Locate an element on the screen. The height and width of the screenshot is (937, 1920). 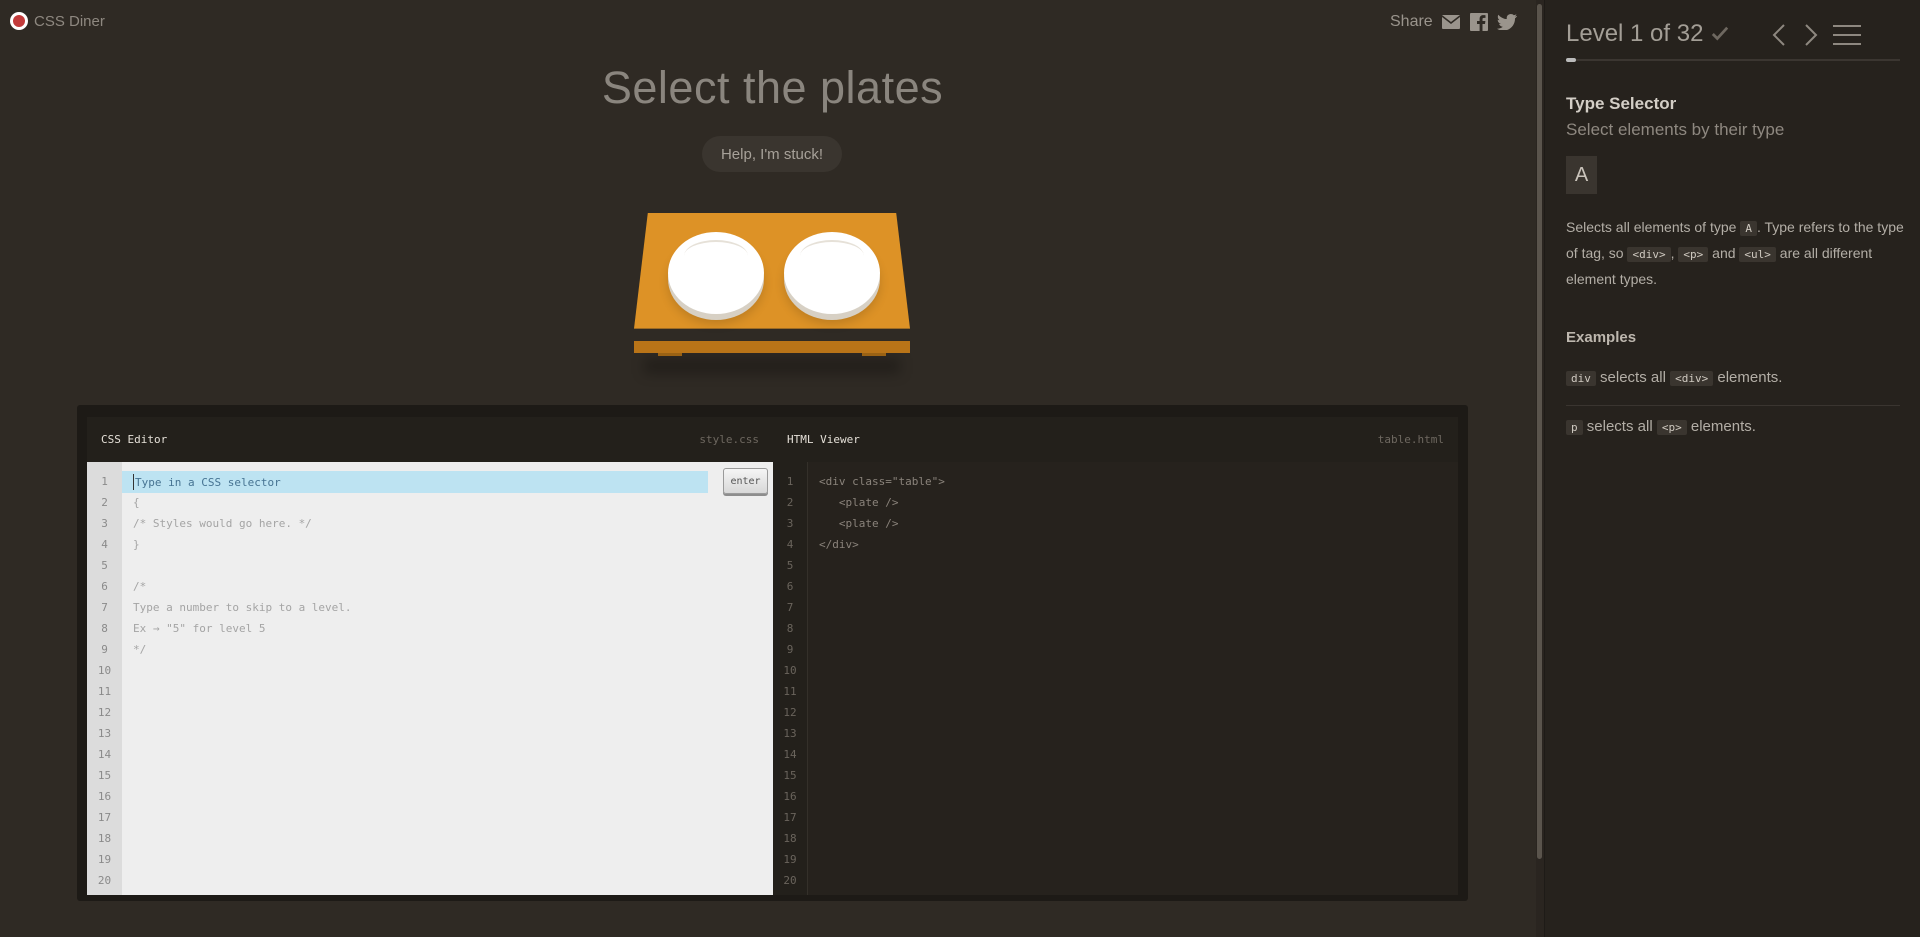
examples-heading: Examples is located at coordinates (1601, 337).